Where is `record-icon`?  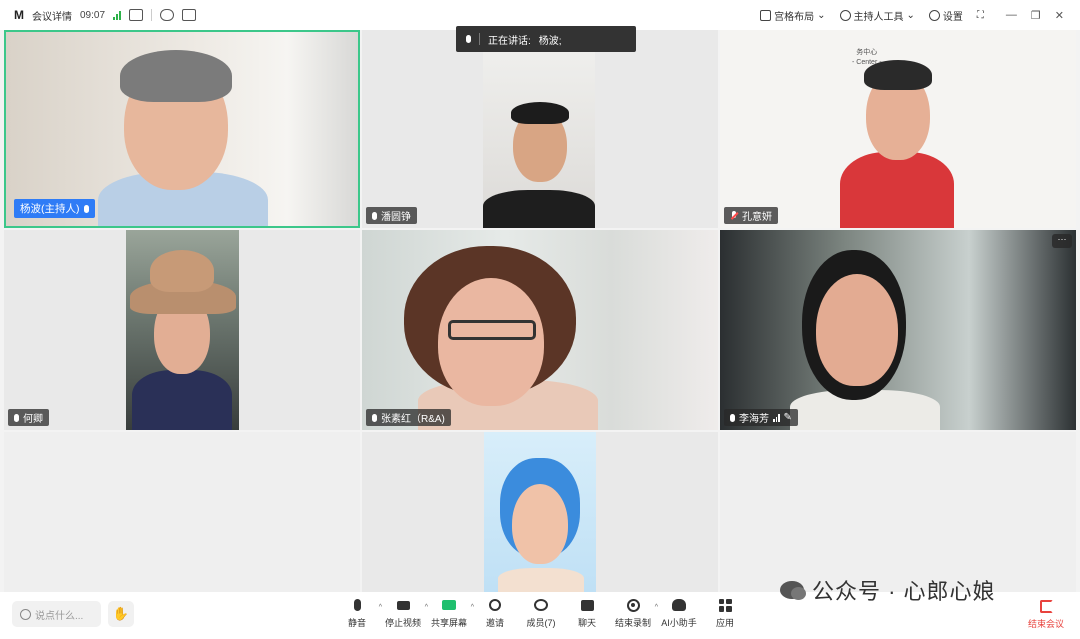
record-icon is located at coordinates (633, 605).